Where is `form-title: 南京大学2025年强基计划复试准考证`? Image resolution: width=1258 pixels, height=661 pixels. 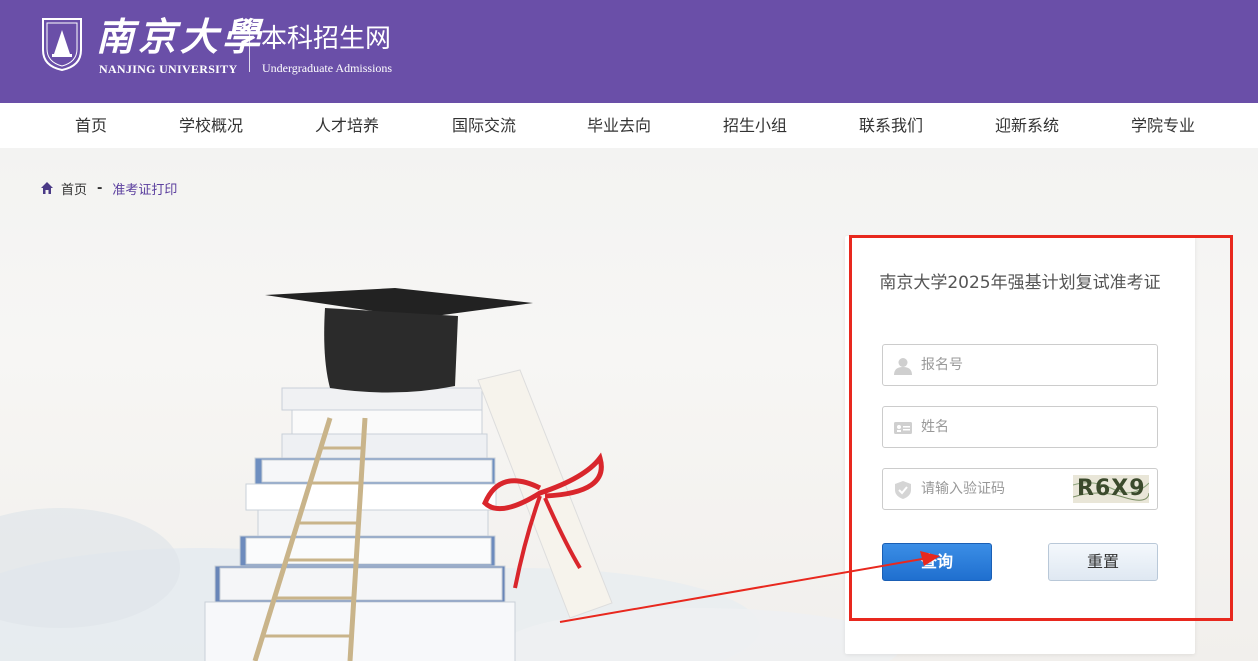
form-title: 南京大学2025年强基计划复试准考证 is located at coordinates (1020, 283).